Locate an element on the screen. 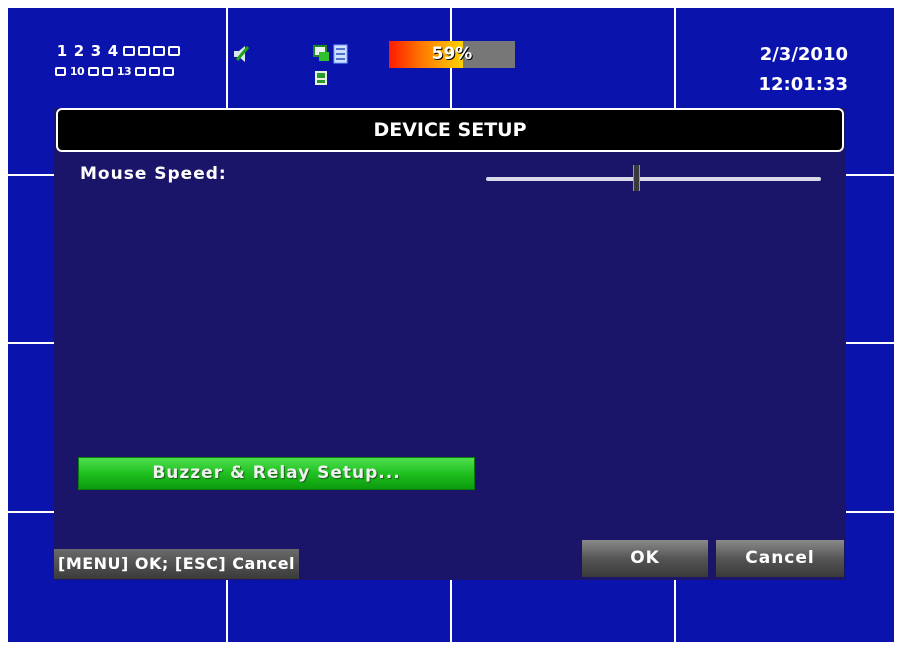  mouse-speed-slider-thumb is located at coordinates (636, 178).